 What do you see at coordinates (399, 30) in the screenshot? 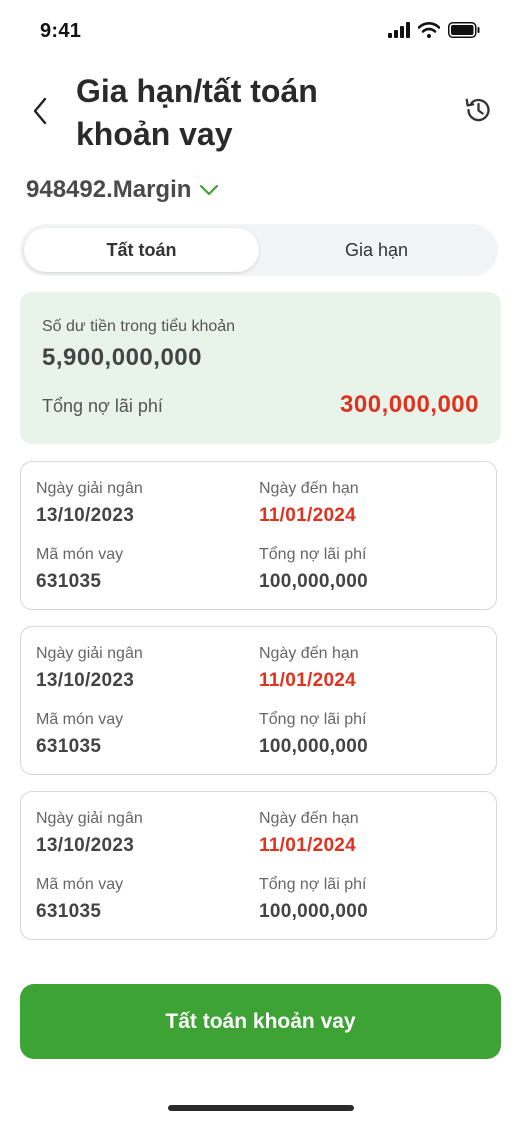
I see `signal-icon` at bounding box center [399, 30].